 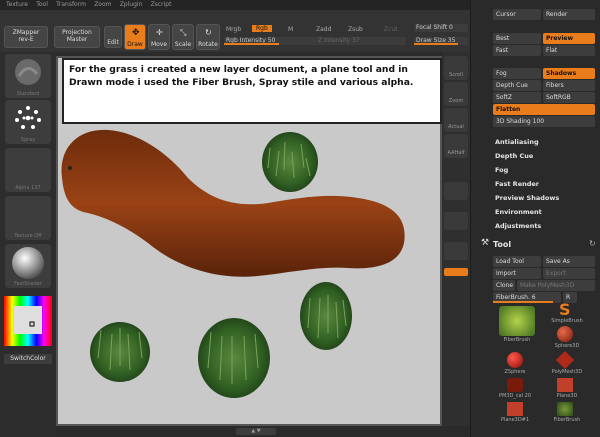 What do you see at coordinates (502, 244) in the screenshot?
I see `tool-section-title: Tool` at bounding box center [502, 244].